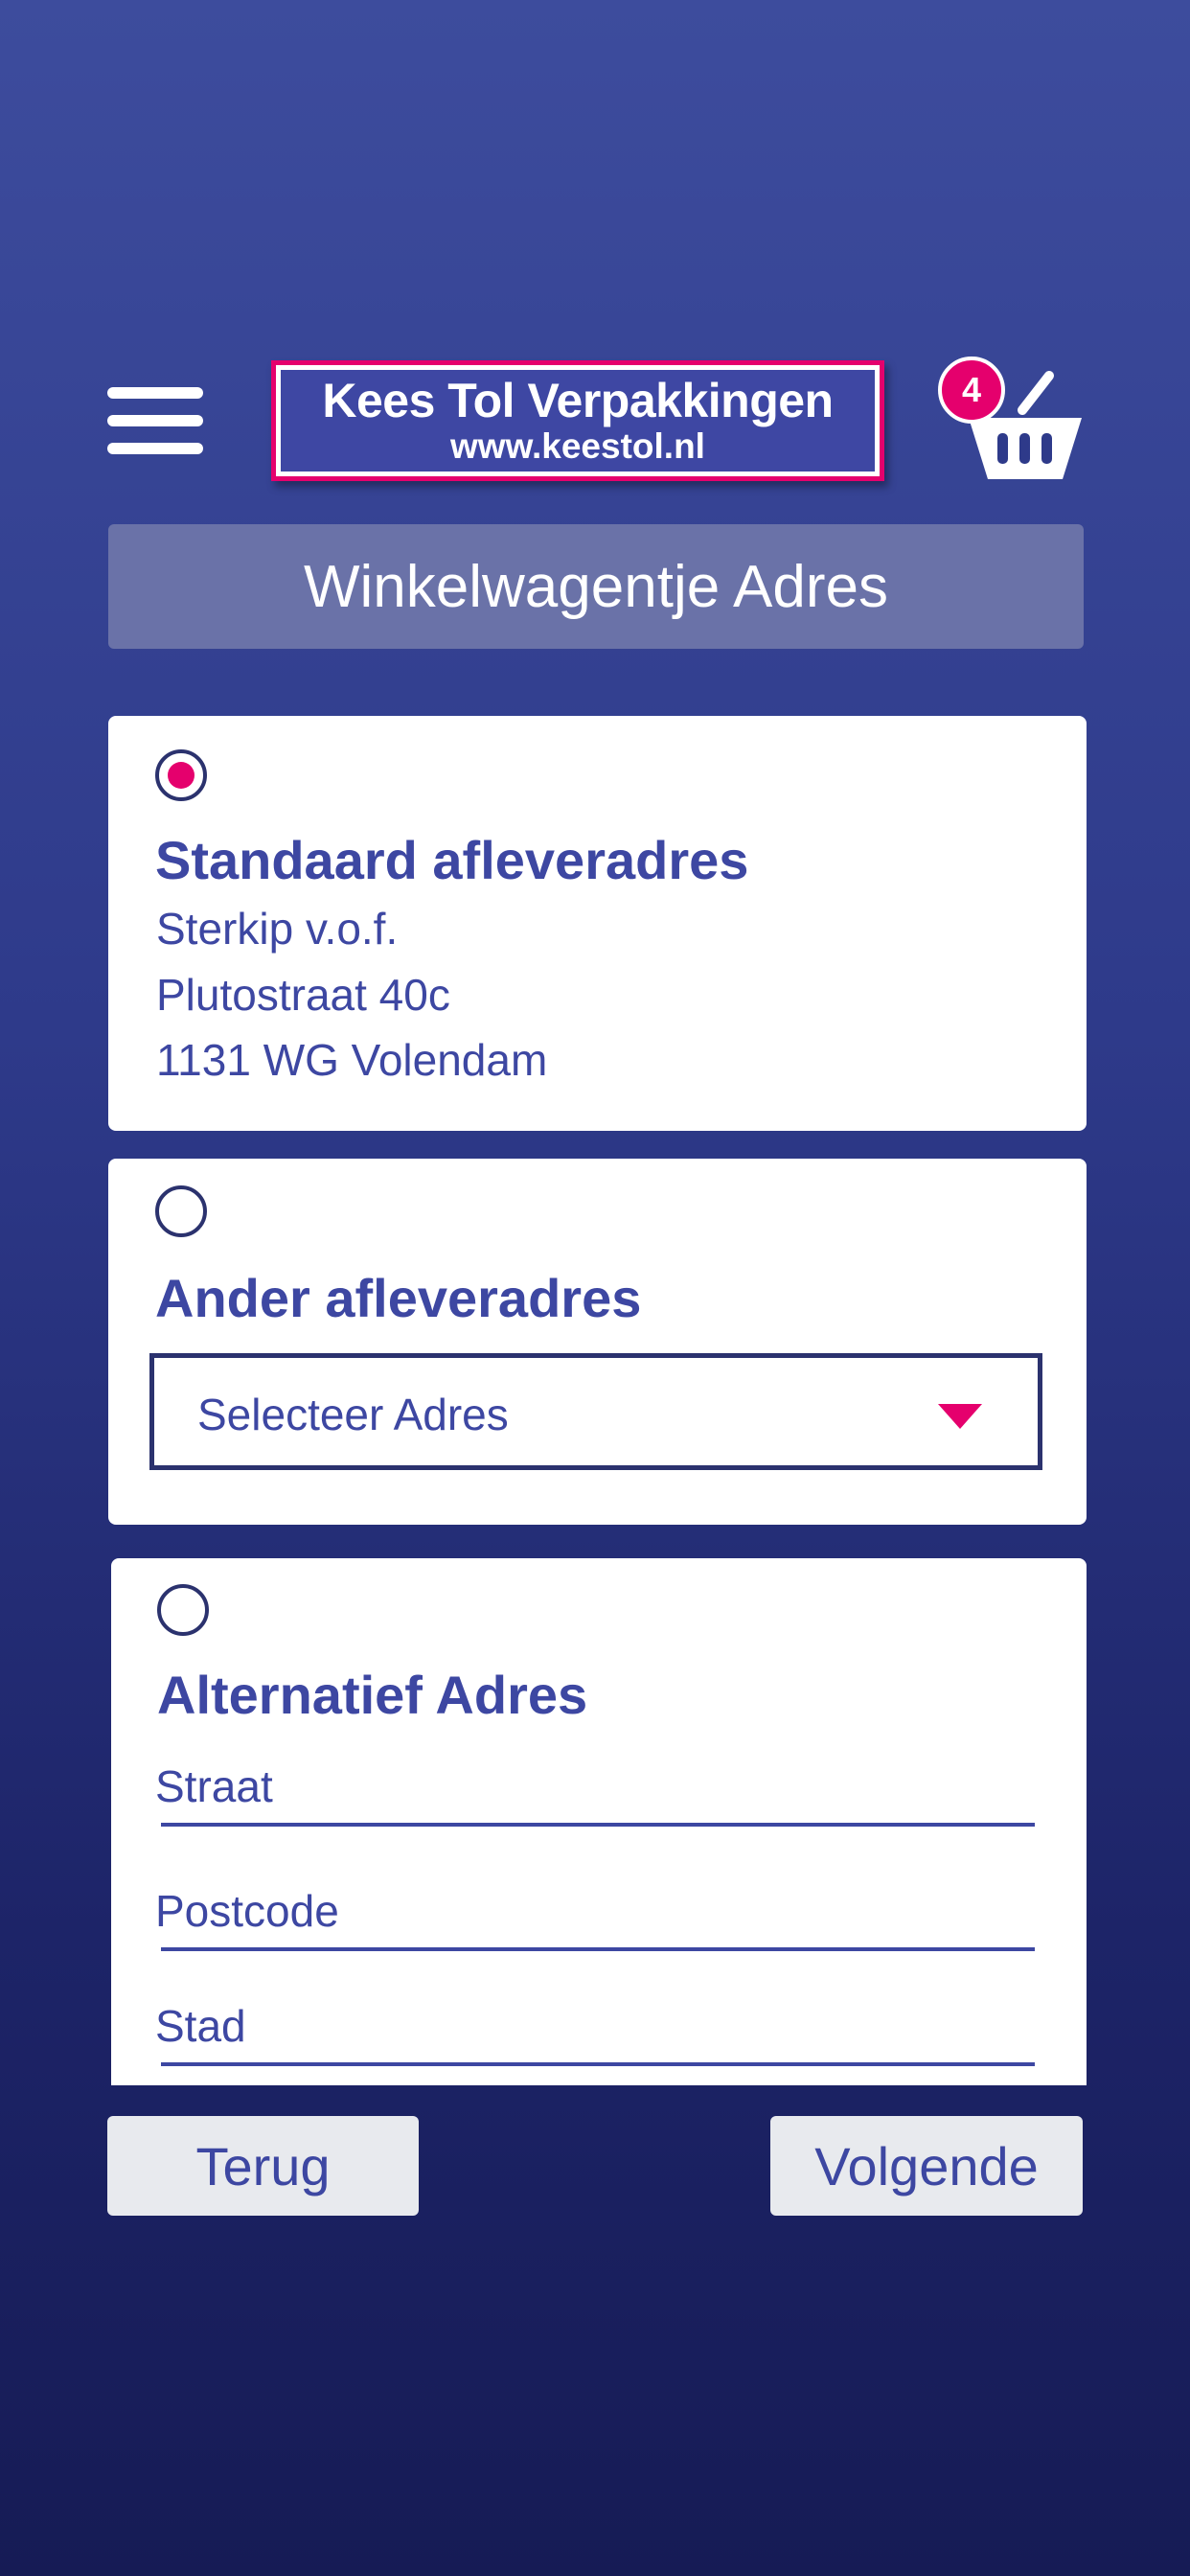  What do you see at coordinates (303, 995) in the screenshot?
I see `address-line-street: Plutostraat 40c` at bounding box center [303, 995].